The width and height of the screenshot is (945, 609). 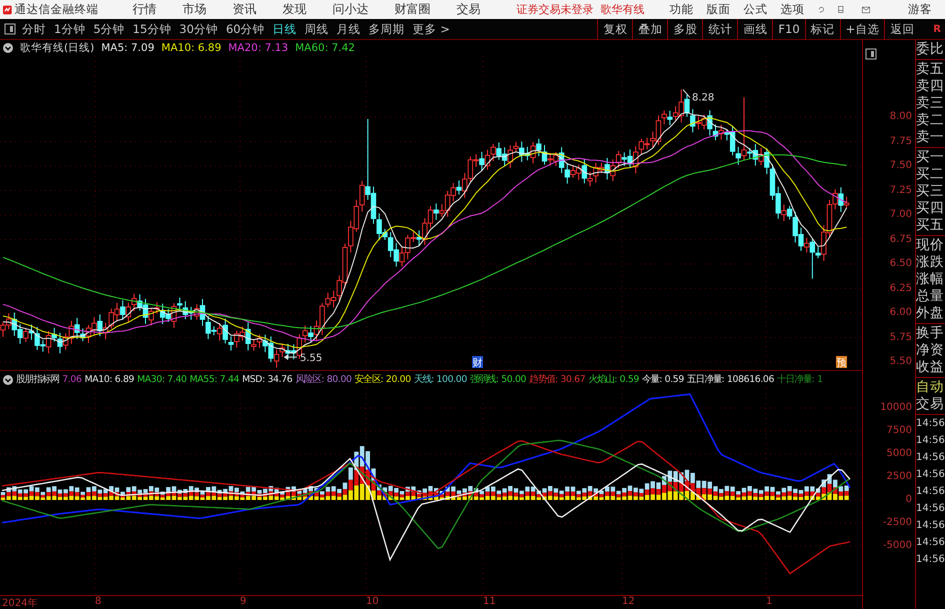 What do you see at coordinates (901, 338) in the screenshot?
I see `price-axis-label: 5.75` at bounding box center [901, 338].